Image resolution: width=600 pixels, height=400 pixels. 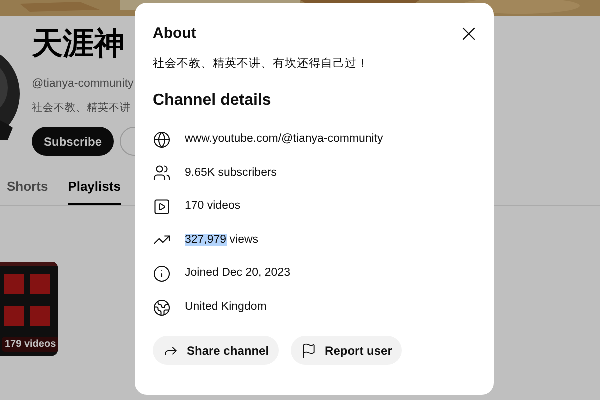 I want to click on share-channel-button: Share channel, so click(x=216, y=351).